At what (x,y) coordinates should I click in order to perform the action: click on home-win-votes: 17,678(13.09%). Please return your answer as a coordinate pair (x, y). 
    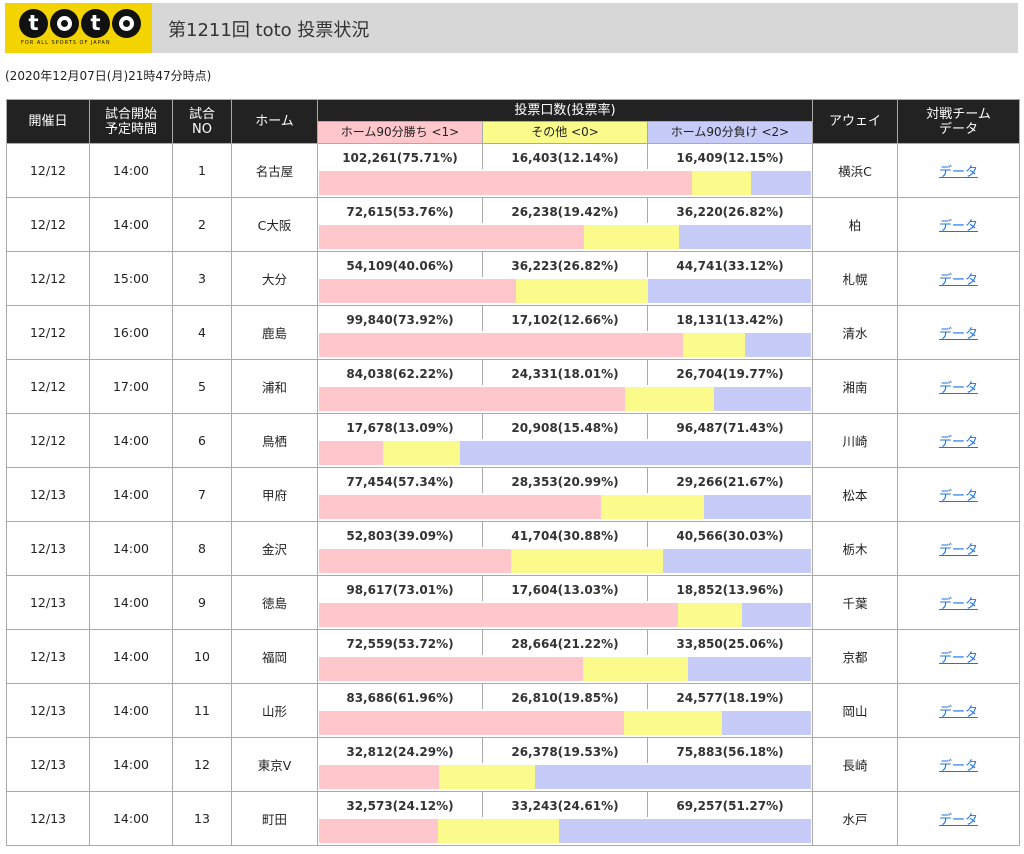
    Looking at the image, I should click on (400, 426).